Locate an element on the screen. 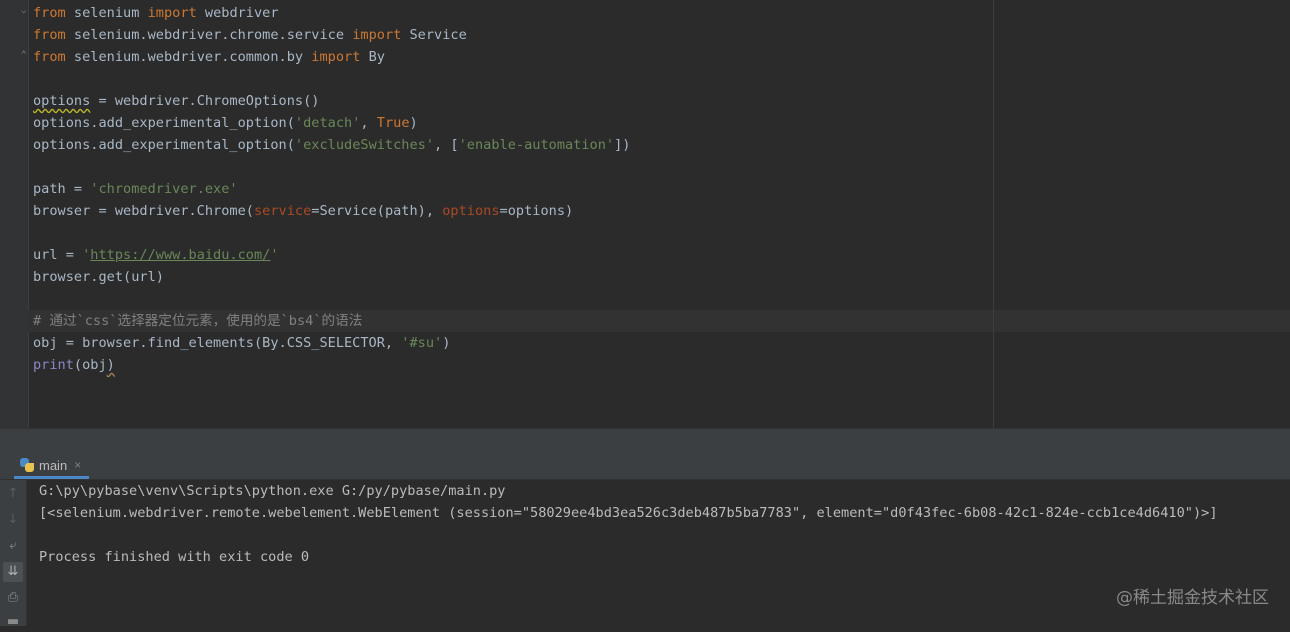  arrow-up-icon: ↑ is located at coordinates (13, 494).